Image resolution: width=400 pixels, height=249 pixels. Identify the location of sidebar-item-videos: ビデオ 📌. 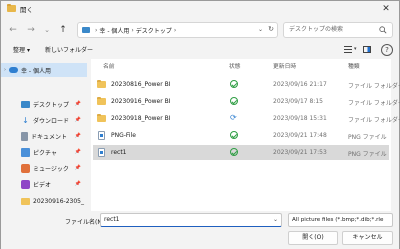
(44, 184).